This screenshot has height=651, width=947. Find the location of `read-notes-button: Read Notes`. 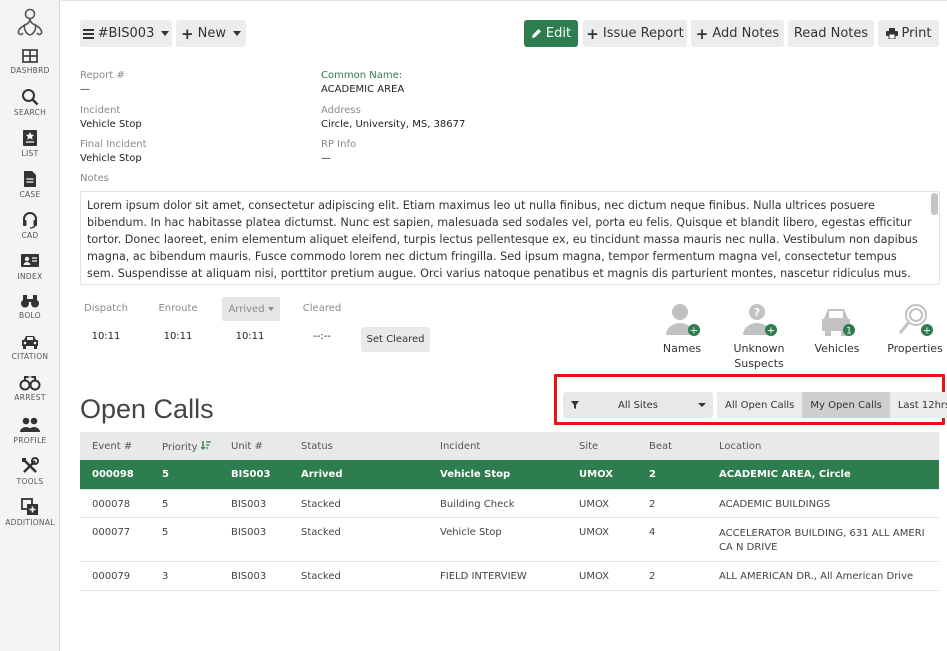

read-notes-button: Read Notes is located at coordinates (831, 33).